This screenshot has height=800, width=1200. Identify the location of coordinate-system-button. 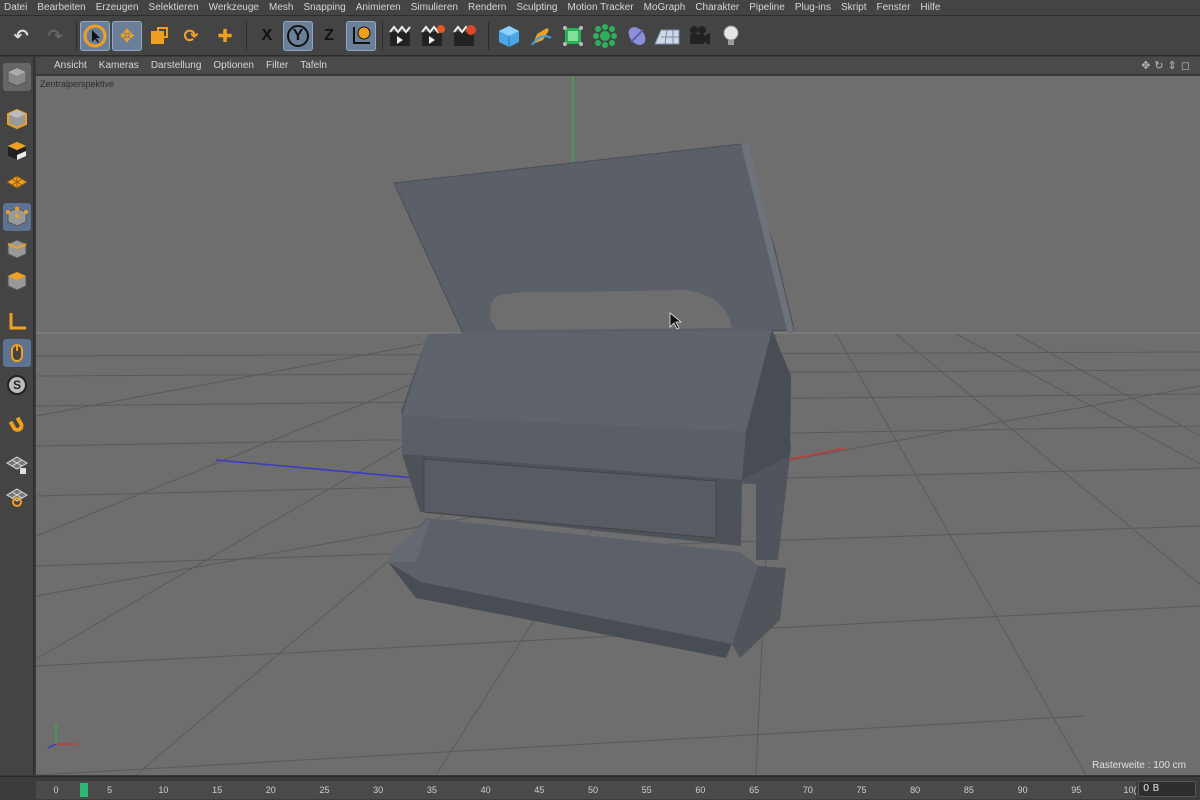
(361, 36).